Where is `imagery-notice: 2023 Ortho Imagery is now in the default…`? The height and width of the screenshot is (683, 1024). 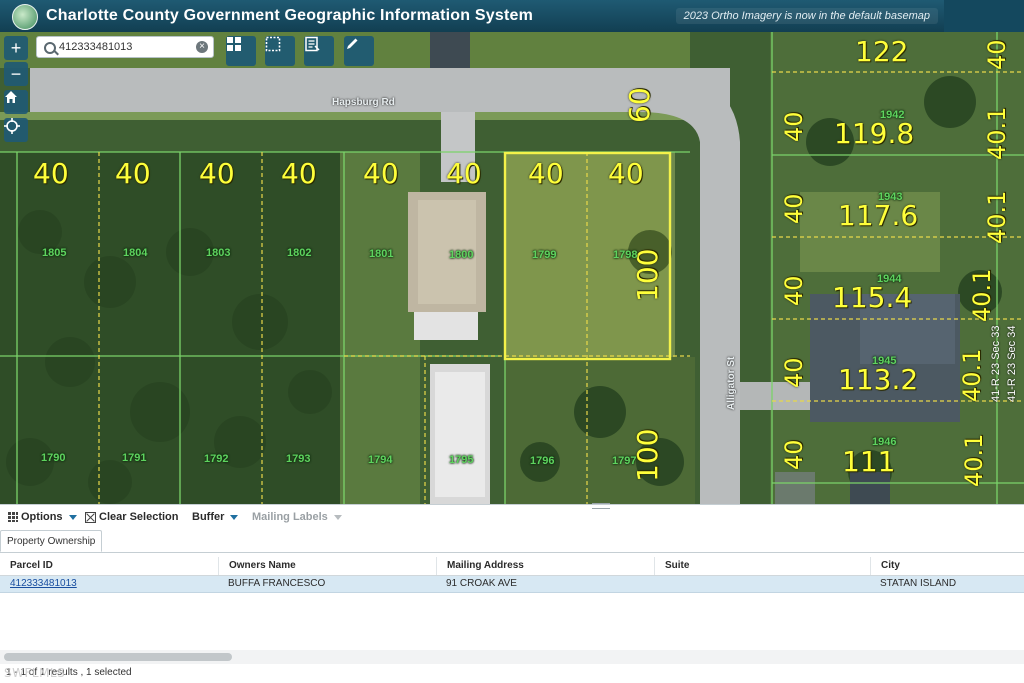 imagery-notice: 2023 Ortho Imagery is now in the default… is located at coordinates (806, 16).